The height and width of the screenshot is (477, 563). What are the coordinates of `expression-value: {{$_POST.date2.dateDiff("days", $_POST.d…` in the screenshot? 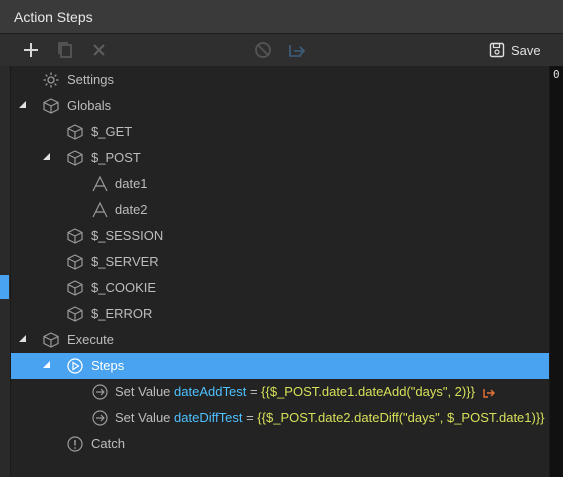 It's located at (401, 417).